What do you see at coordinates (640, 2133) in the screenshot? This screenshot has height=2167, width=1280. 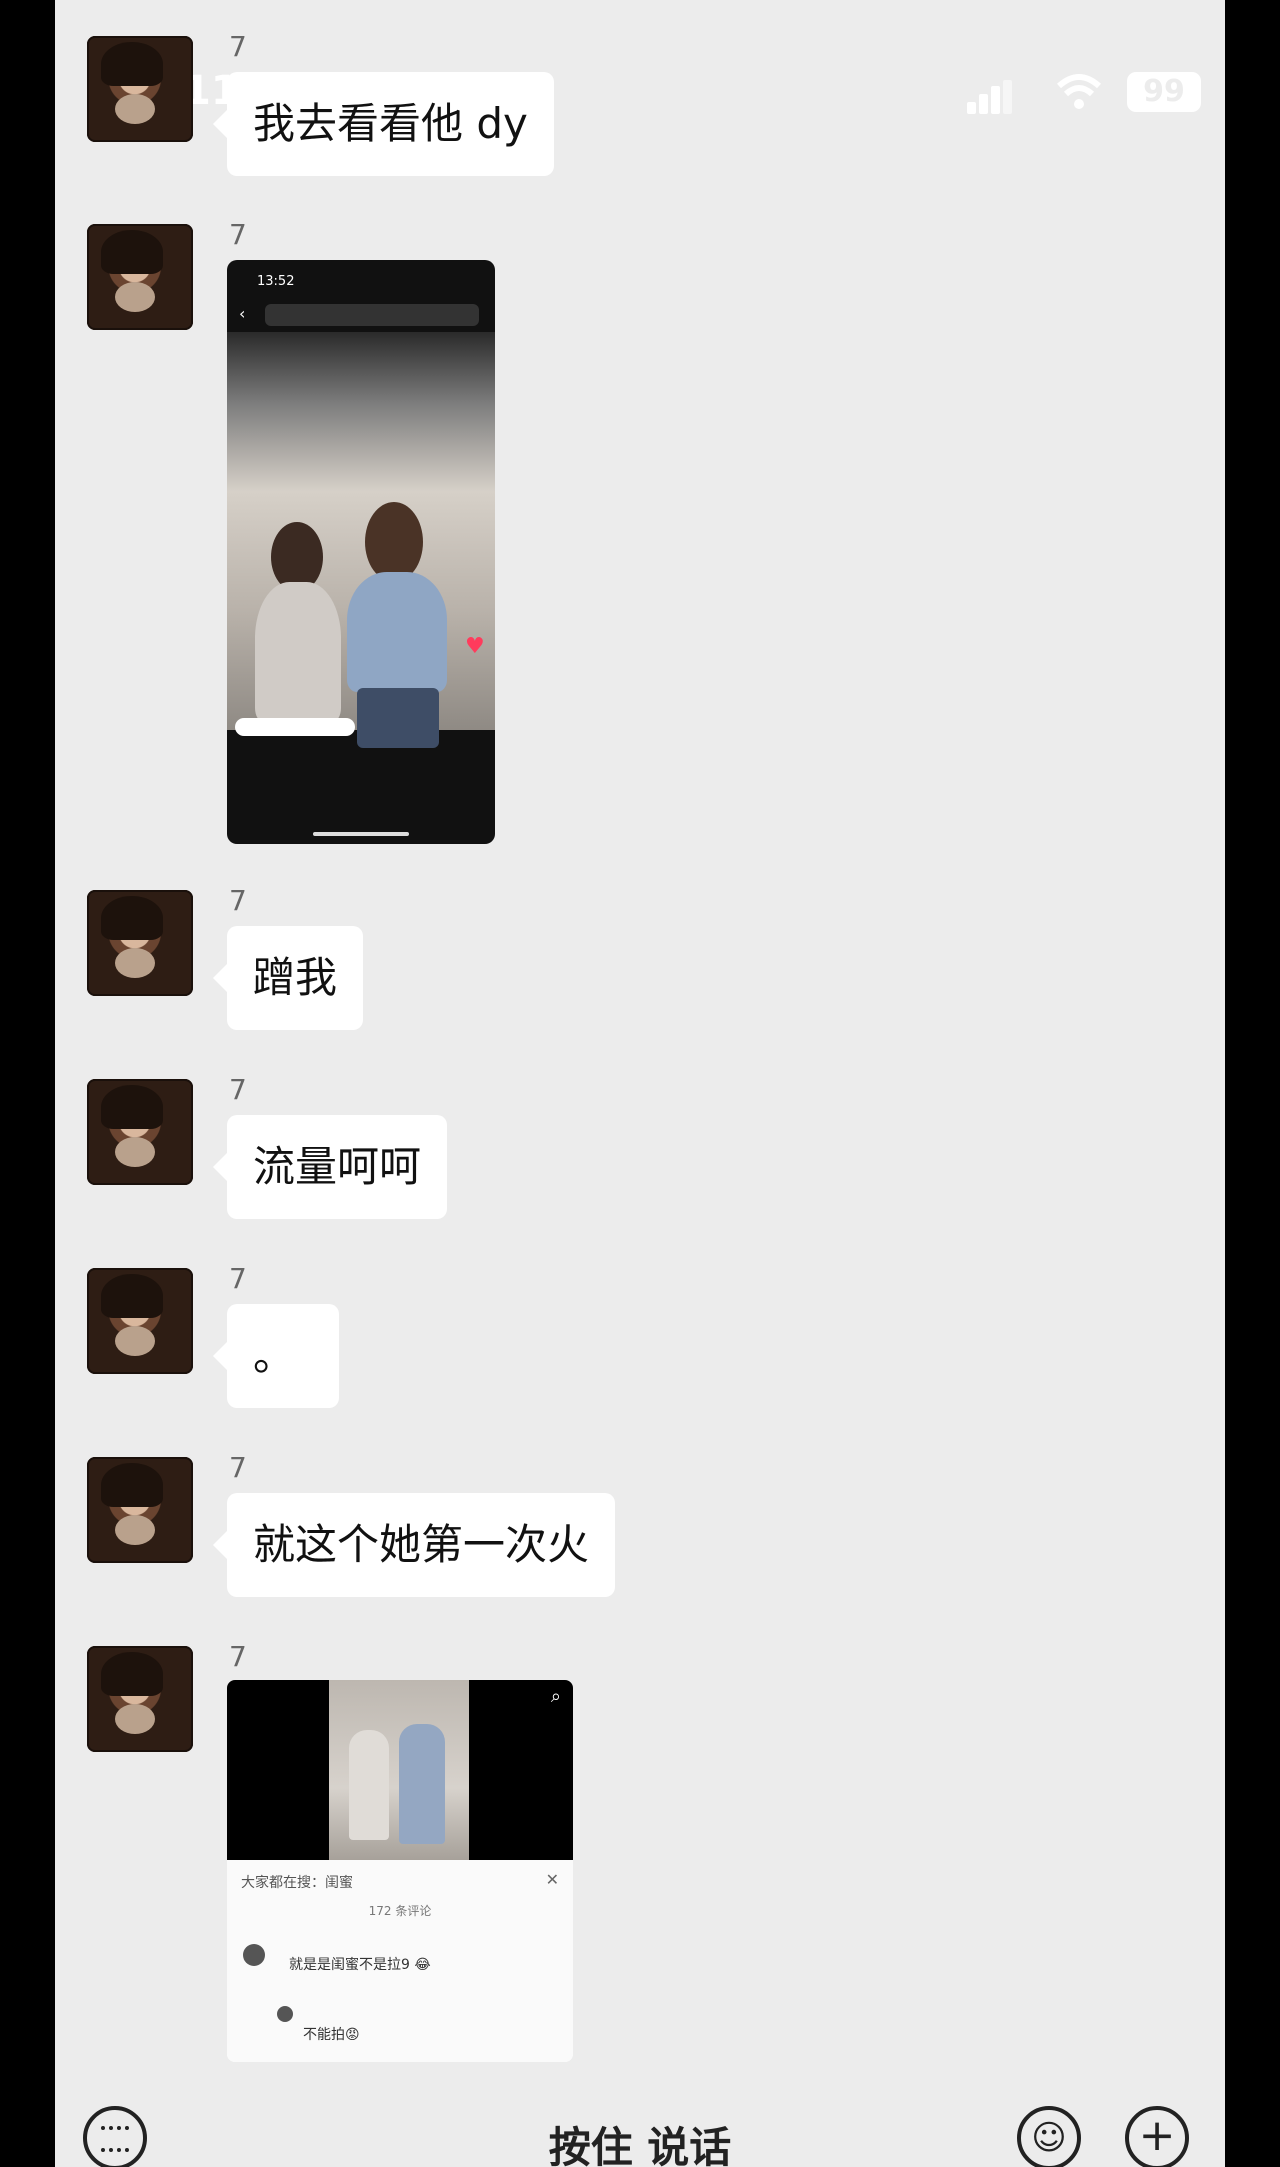 I see `input-bar: 按住 说话 ☺ +` at bounding box center [640, 2133].